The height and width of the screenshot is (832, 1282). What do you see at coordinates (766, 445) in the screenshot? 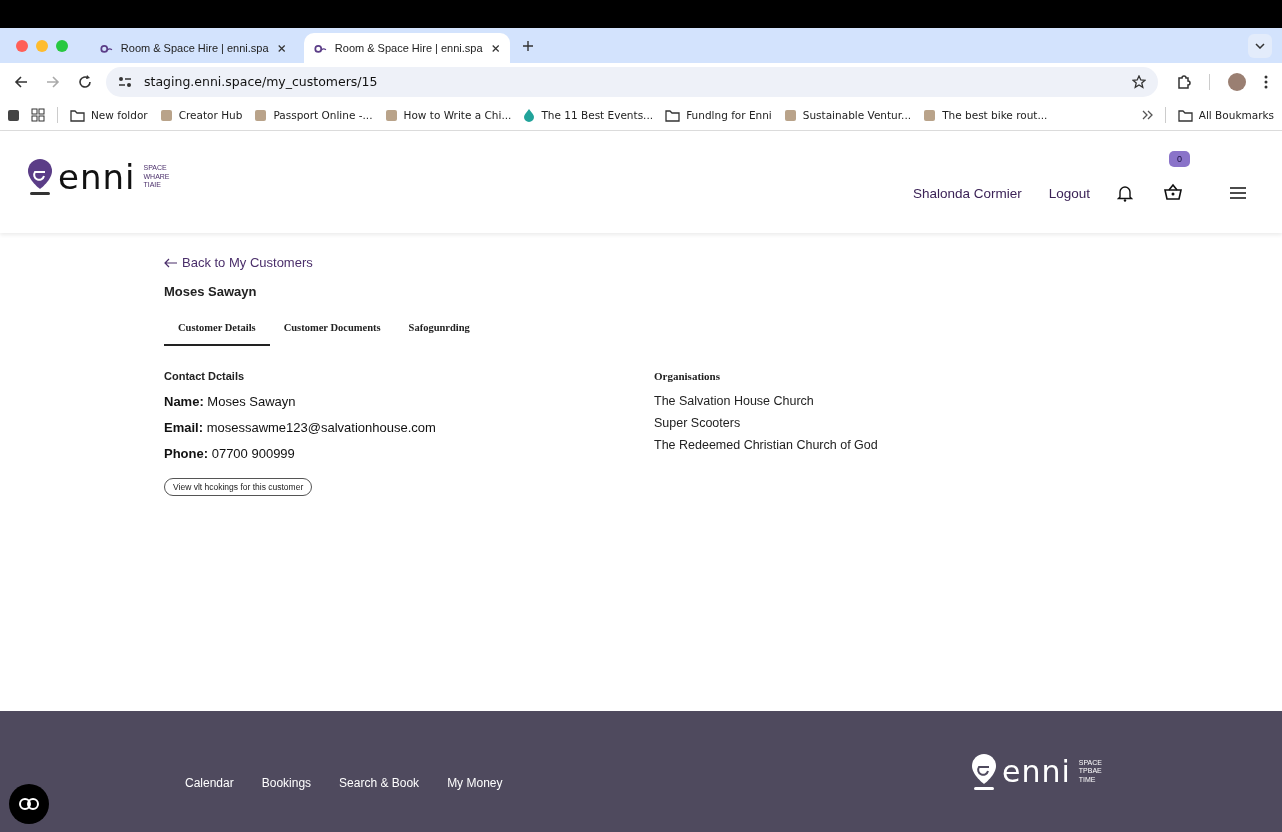
I see `organisation-name: The Redeemed Christian Church of God` at bounding box center [766, 445].